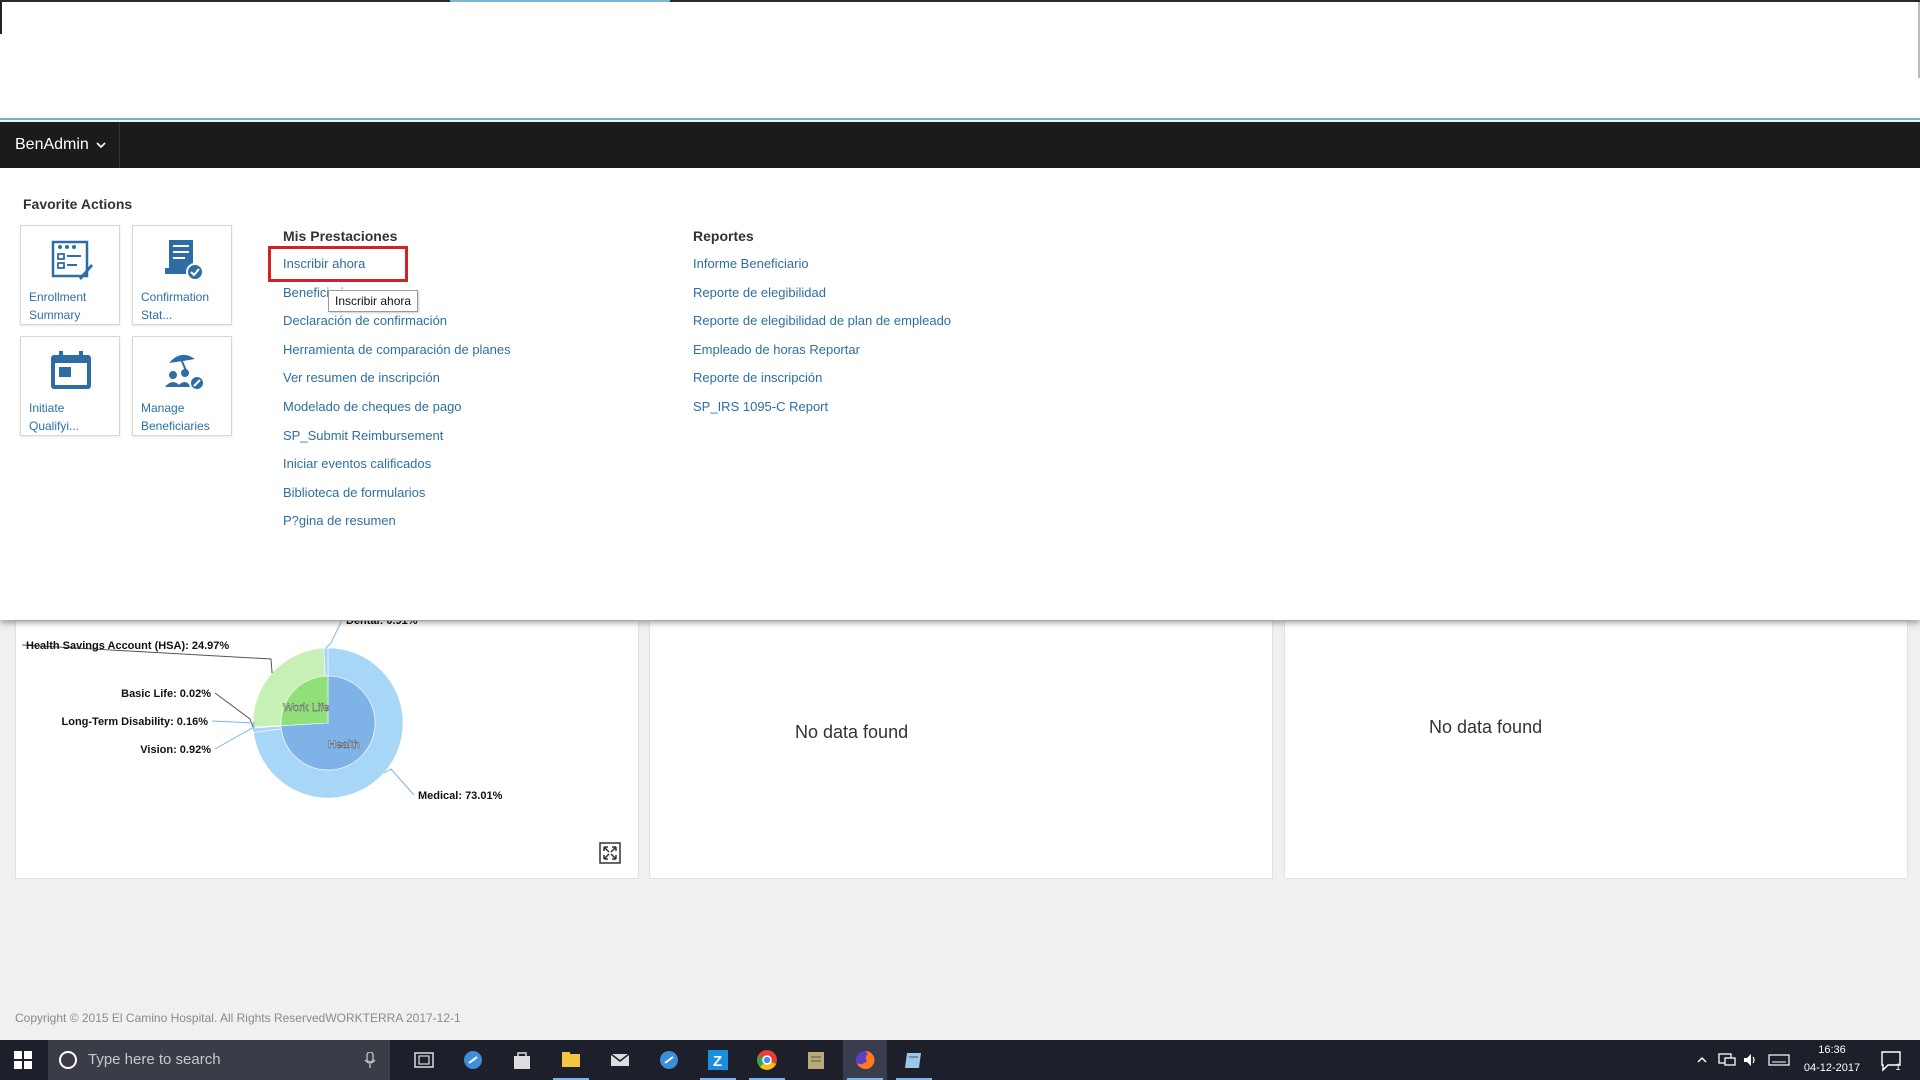  What do you see at coordinates (340, 236) in the screenshot?
I see `mis-prestaciones-heading: Mis Prestaciones` at bounding box center [340, 236].